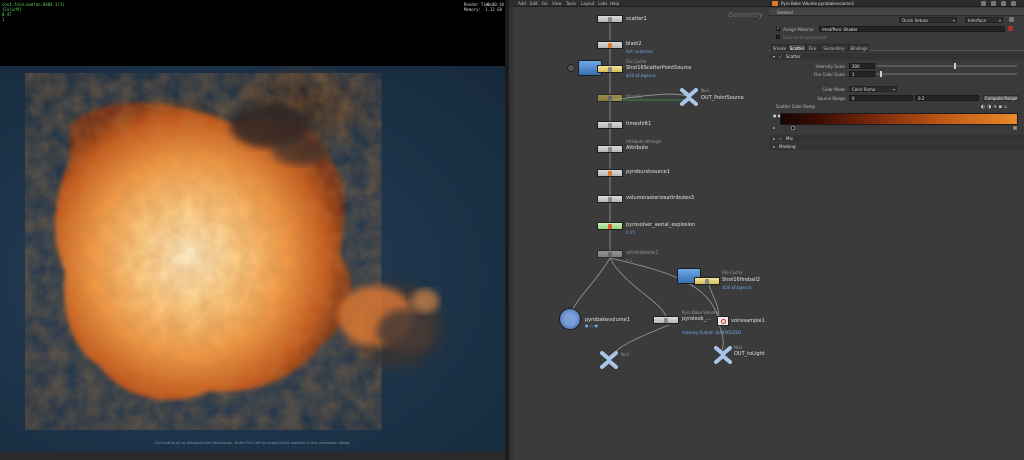 This screenshot has width=1024, height=460. What do you see at coordinates (738, 347) in the screenshot?
I see `node-type-null3: Null` at bounding box center [738, 347].